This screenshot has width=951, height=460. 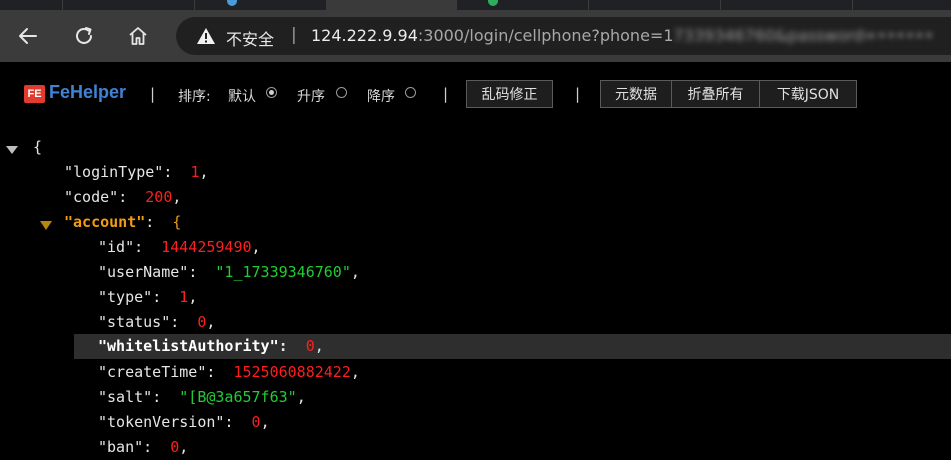 I want to click on sort-desc-label: 降序, so click(x=381, y=96).